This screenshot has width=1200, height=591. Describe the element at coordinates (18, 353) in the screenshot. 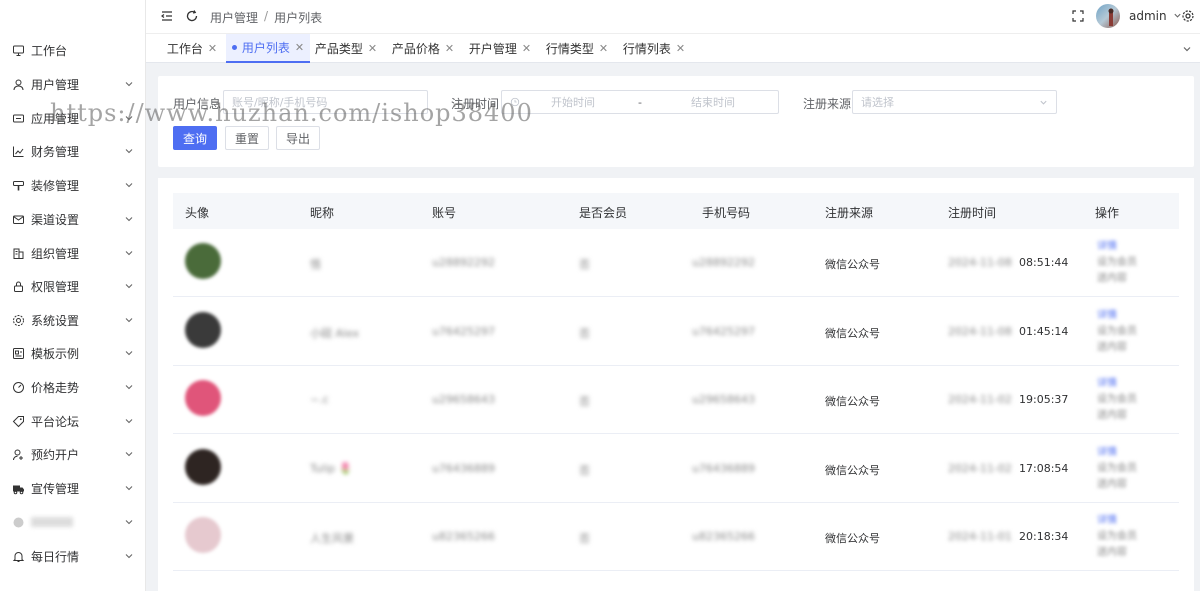

I see `template-icon` at that location.